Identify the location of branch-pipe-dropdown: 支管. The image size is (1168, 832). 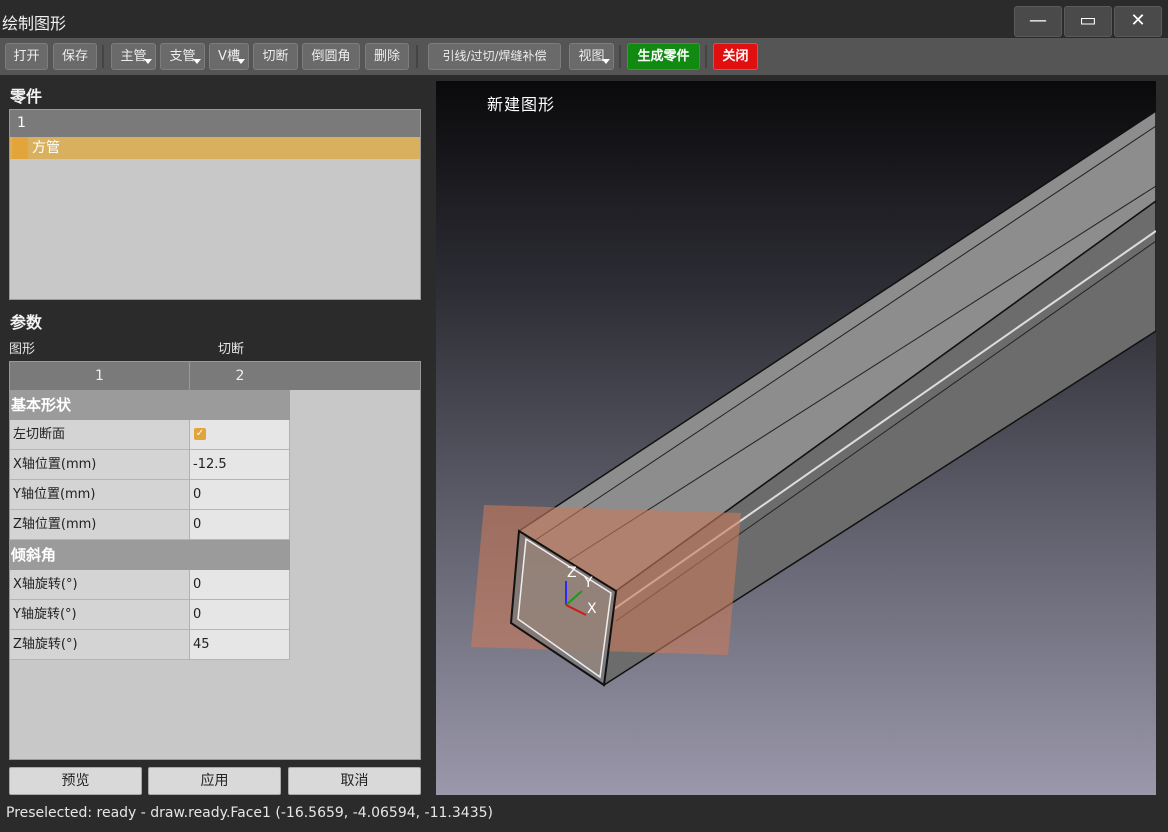
(182, 56).